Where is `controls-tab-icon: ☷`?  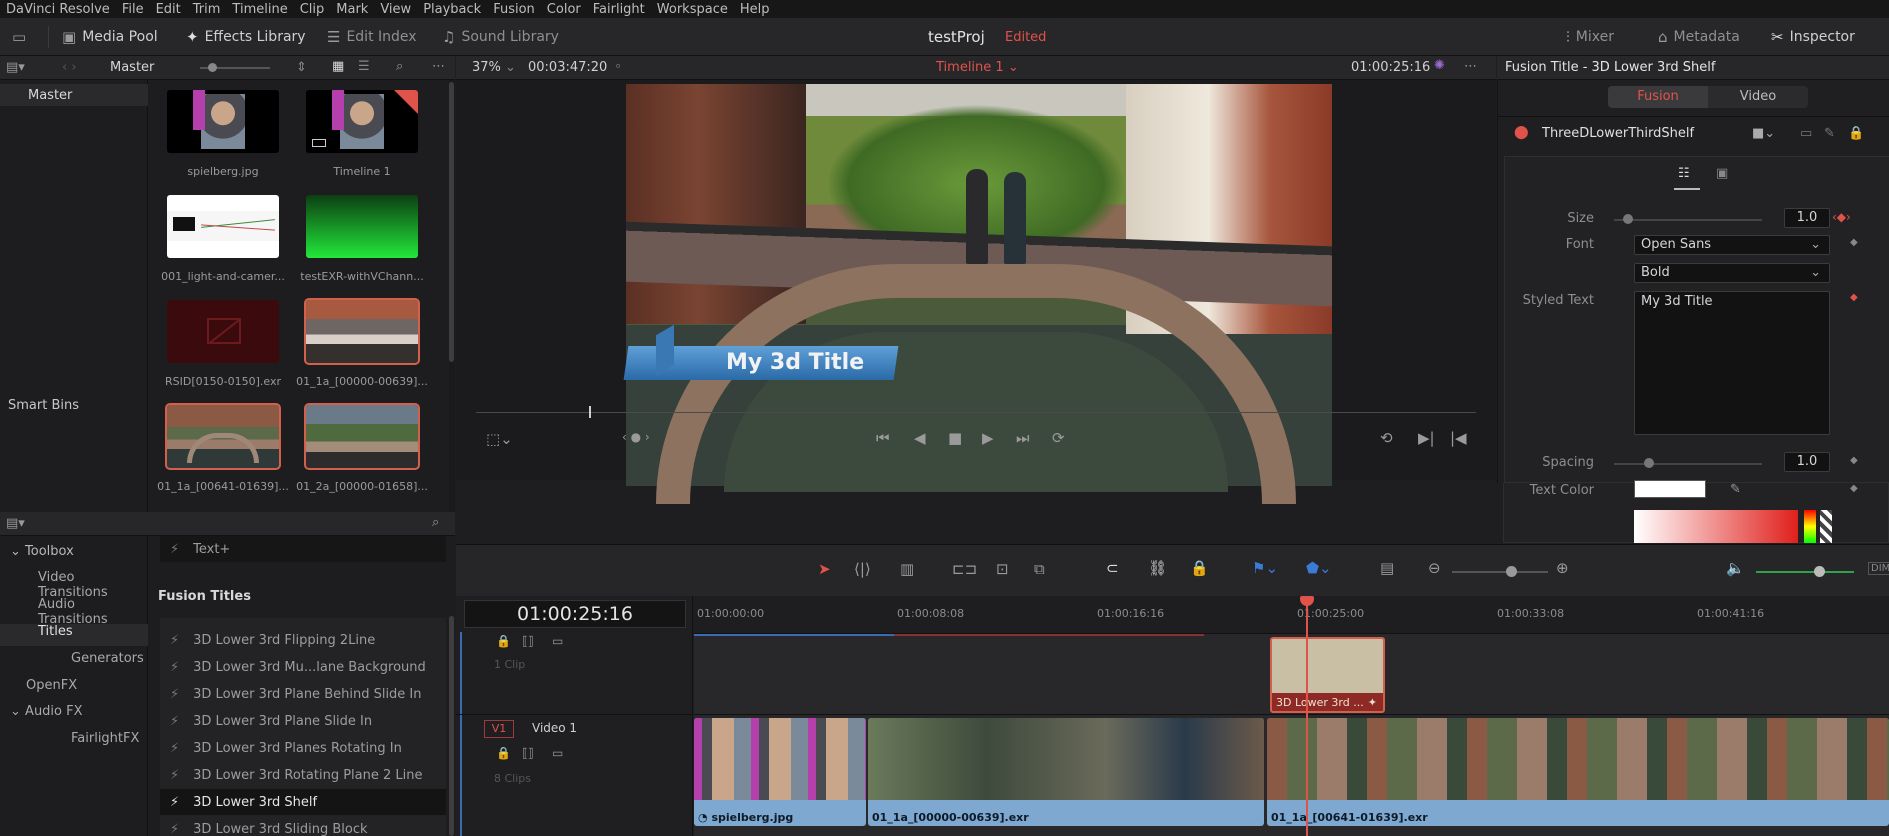 controls-tab-icon: ☷ is located at coordinates (1684, 173).